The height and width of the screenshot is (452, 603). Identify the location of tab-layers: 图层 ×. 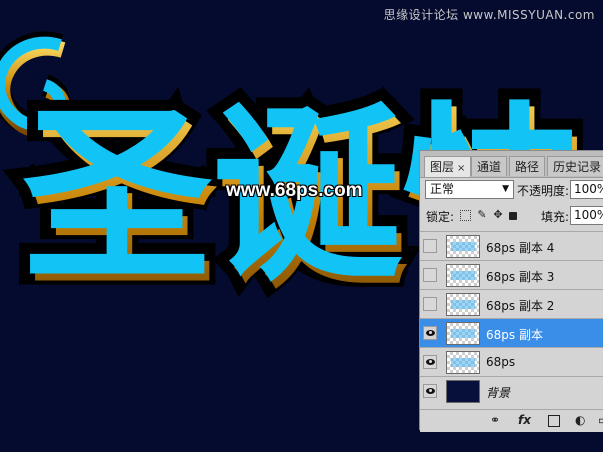
(448, 166).